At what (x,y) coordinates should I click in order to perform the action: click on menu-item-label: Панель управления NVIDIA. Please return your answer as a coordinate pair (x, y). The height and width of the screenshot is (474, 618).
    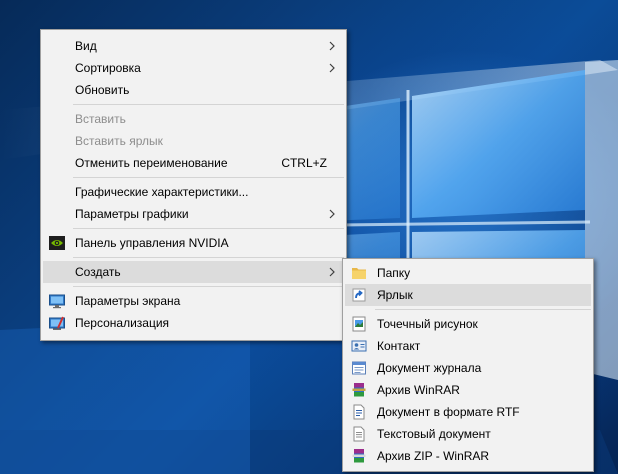
    Looking at the image, I should click on (152, 243).